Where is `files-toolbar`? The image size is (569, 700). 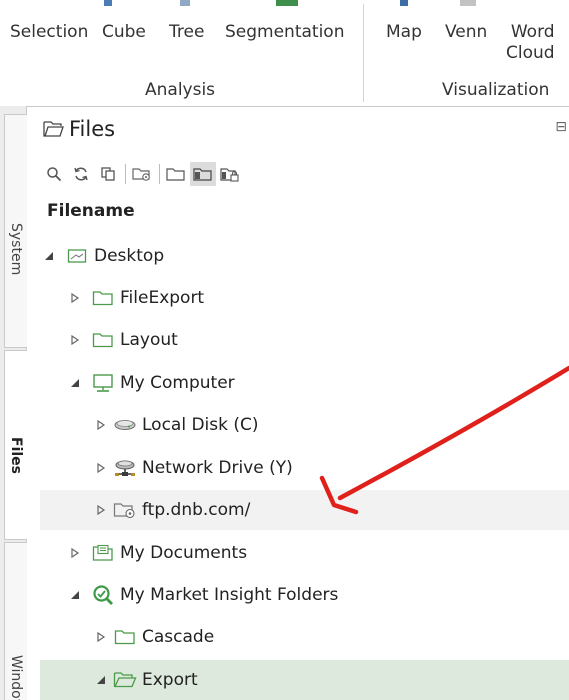 files-toolbar is located at coordinates (142, 174).